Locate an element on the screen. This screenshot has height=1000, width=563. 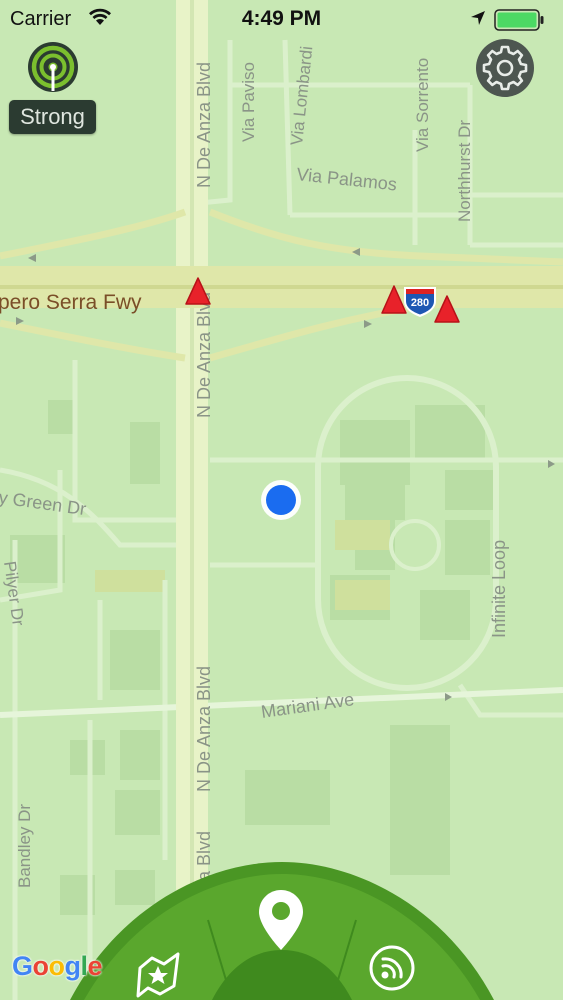
interstate-number: 280 is located at coordinates (420, 303).